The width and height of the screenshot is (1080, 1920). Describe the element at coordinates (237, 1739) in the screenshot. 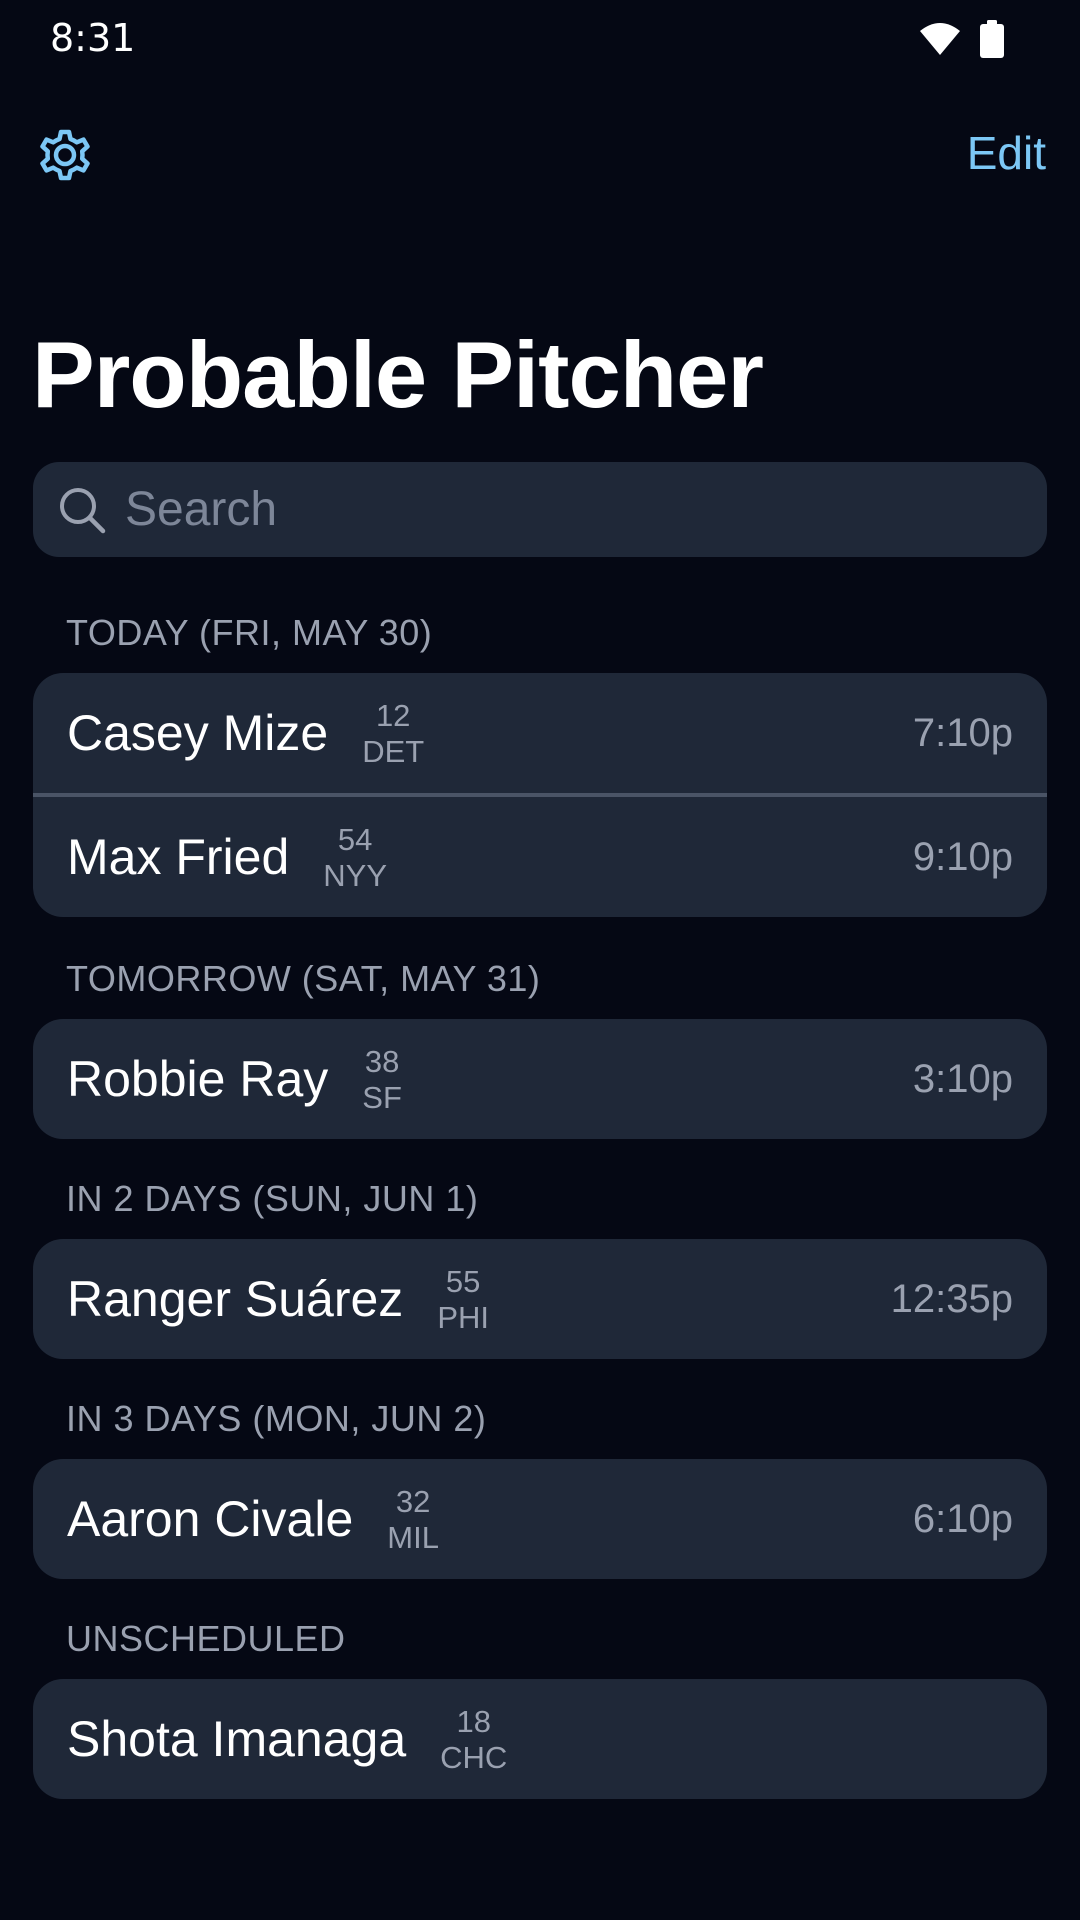

I see `pitcher-name: Shota Imanaga` at that location.